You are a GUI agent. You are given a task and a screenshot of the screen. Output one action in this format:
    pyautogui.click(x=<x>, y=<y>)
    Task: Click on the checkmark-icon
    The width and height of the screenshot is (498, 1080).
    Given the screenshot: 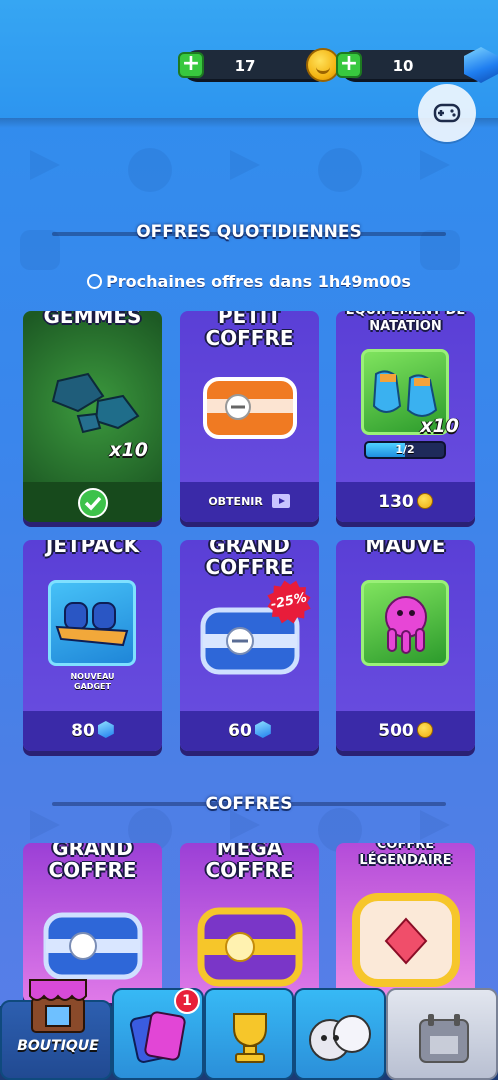 What is the action you would take?
    pyautogui.click(x=92, y=503)
    